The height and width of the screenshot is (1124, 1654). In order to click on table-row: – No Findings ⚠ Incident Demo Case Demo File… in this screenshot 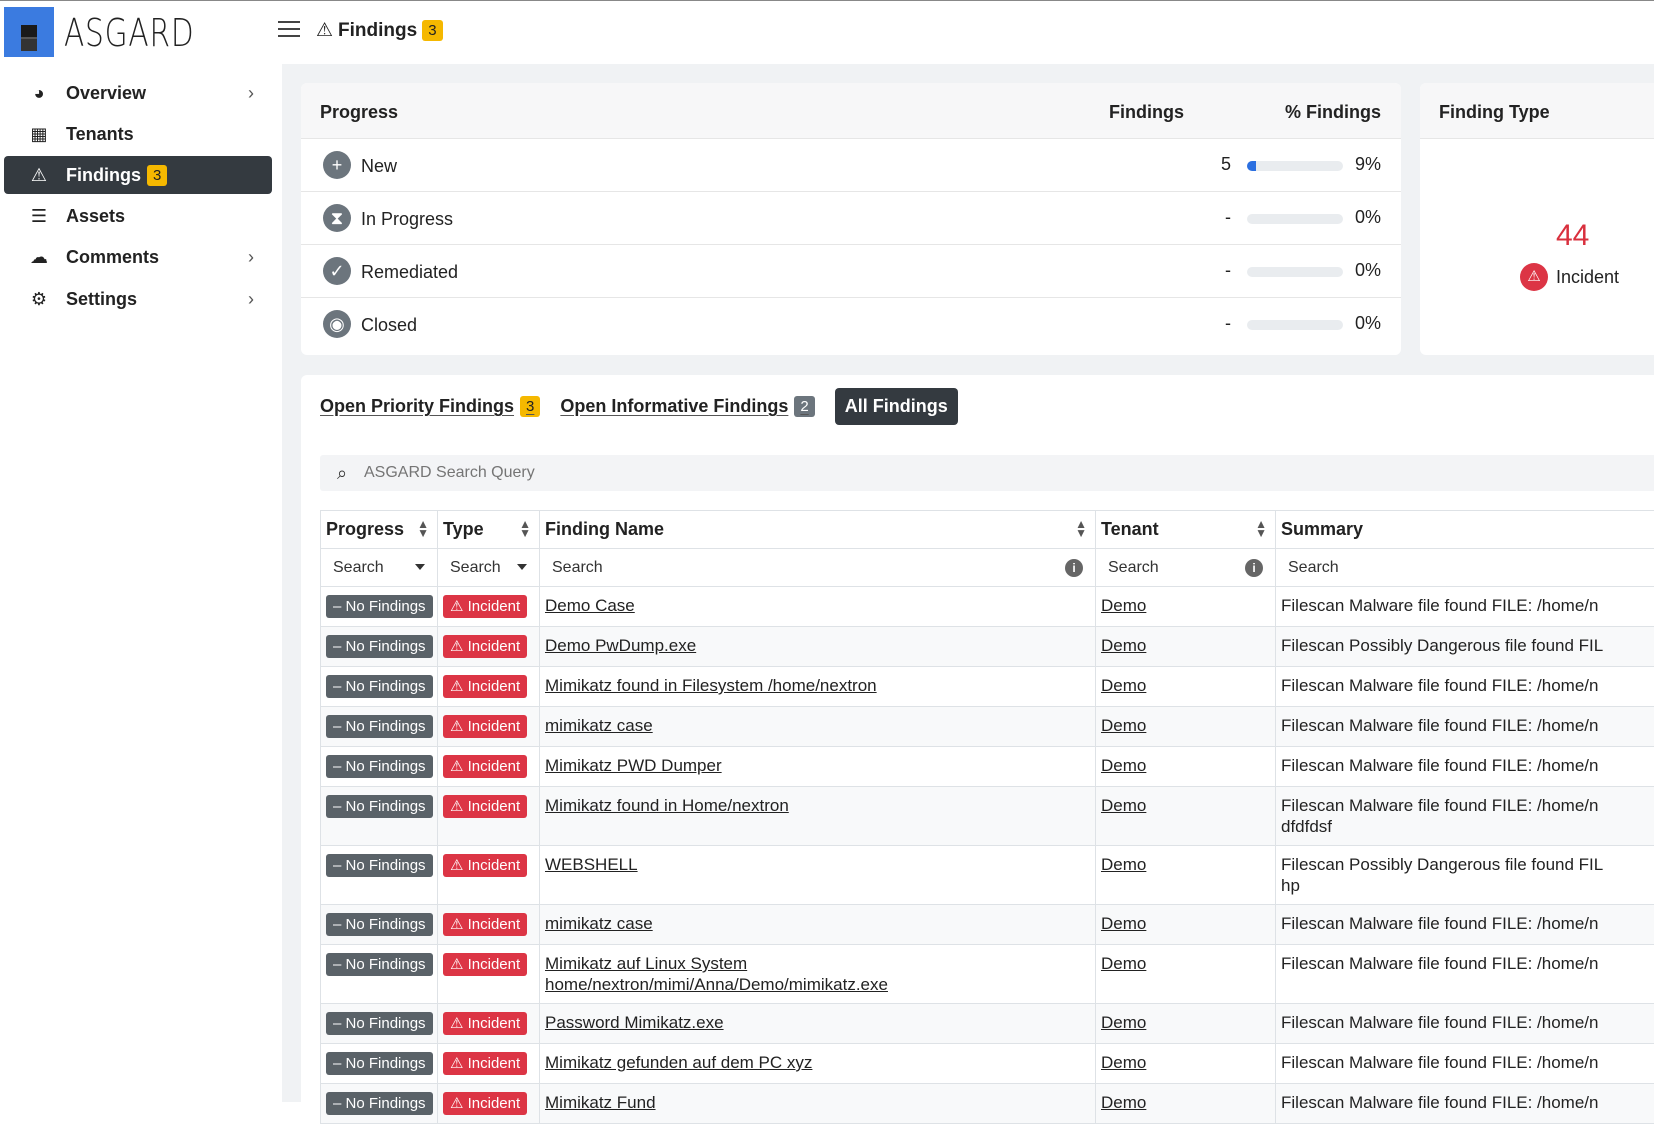, I will do `click(987, 607)`.